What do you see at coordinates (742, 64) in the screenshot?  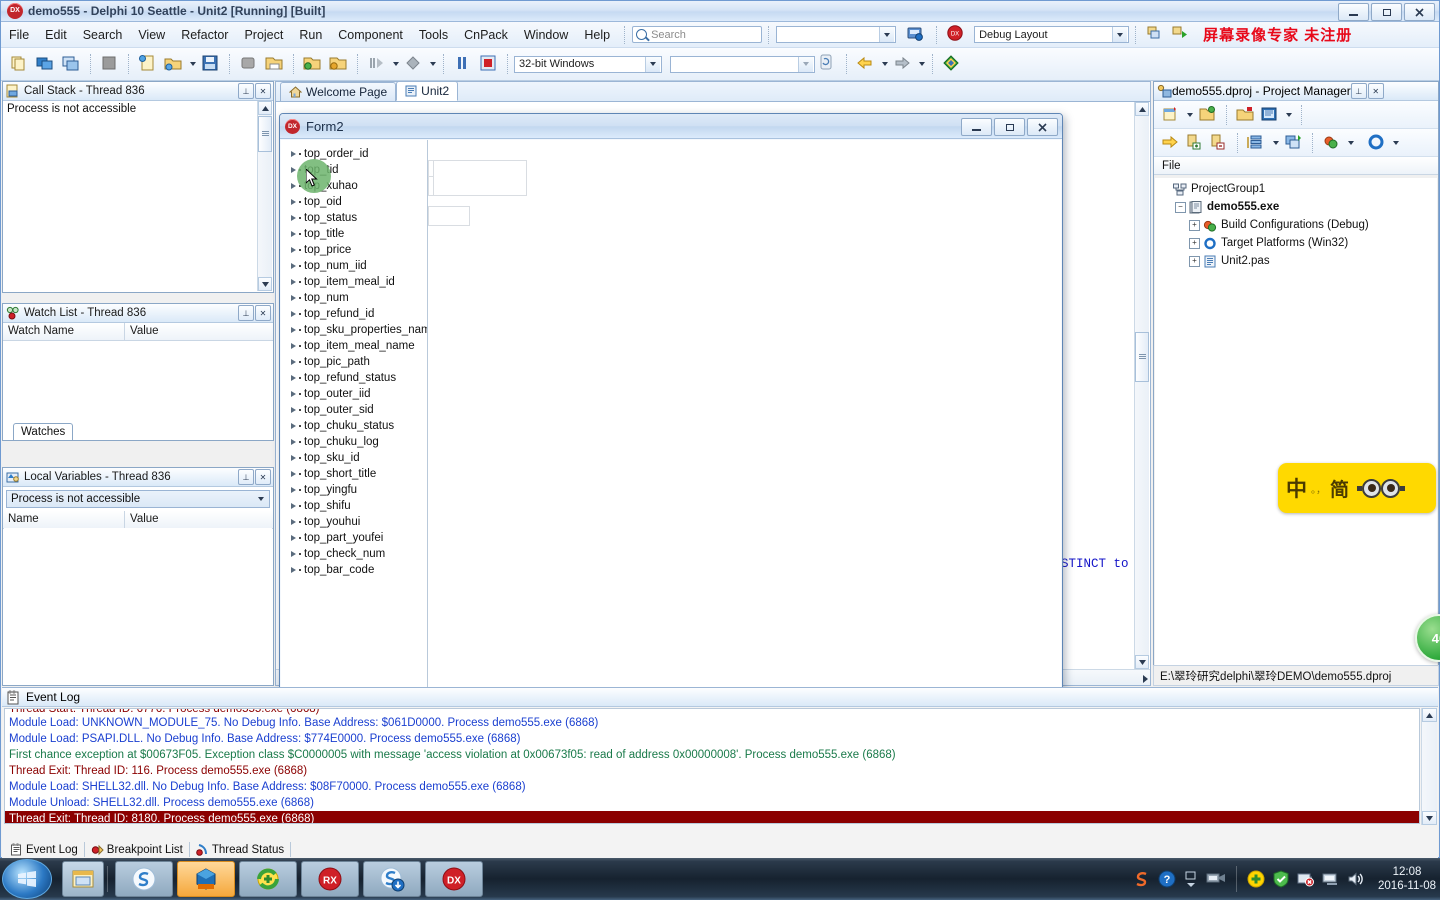 I see `config-combo` at bounding box center [742, 64].